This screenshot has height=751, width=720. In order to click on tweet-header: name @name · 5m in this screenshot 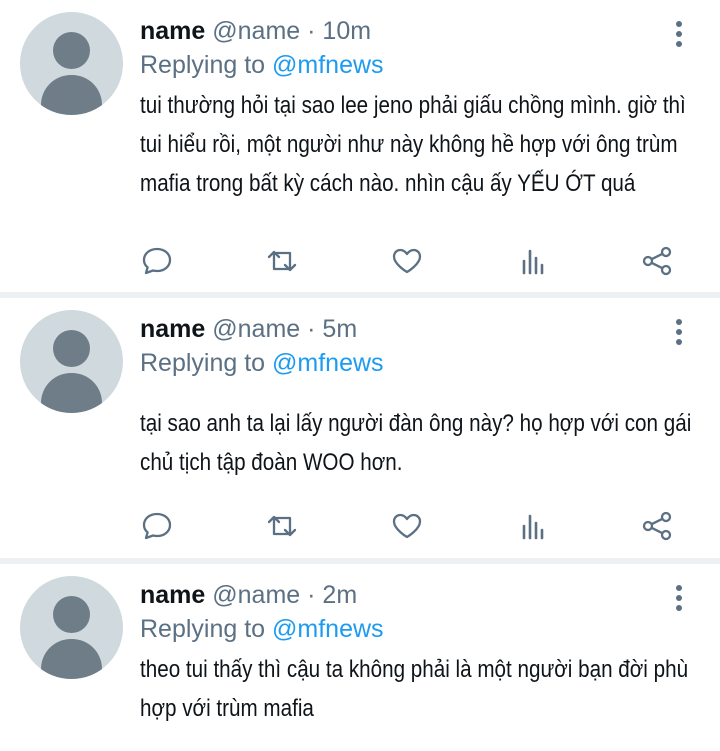, I will do `click(248, 329)`.